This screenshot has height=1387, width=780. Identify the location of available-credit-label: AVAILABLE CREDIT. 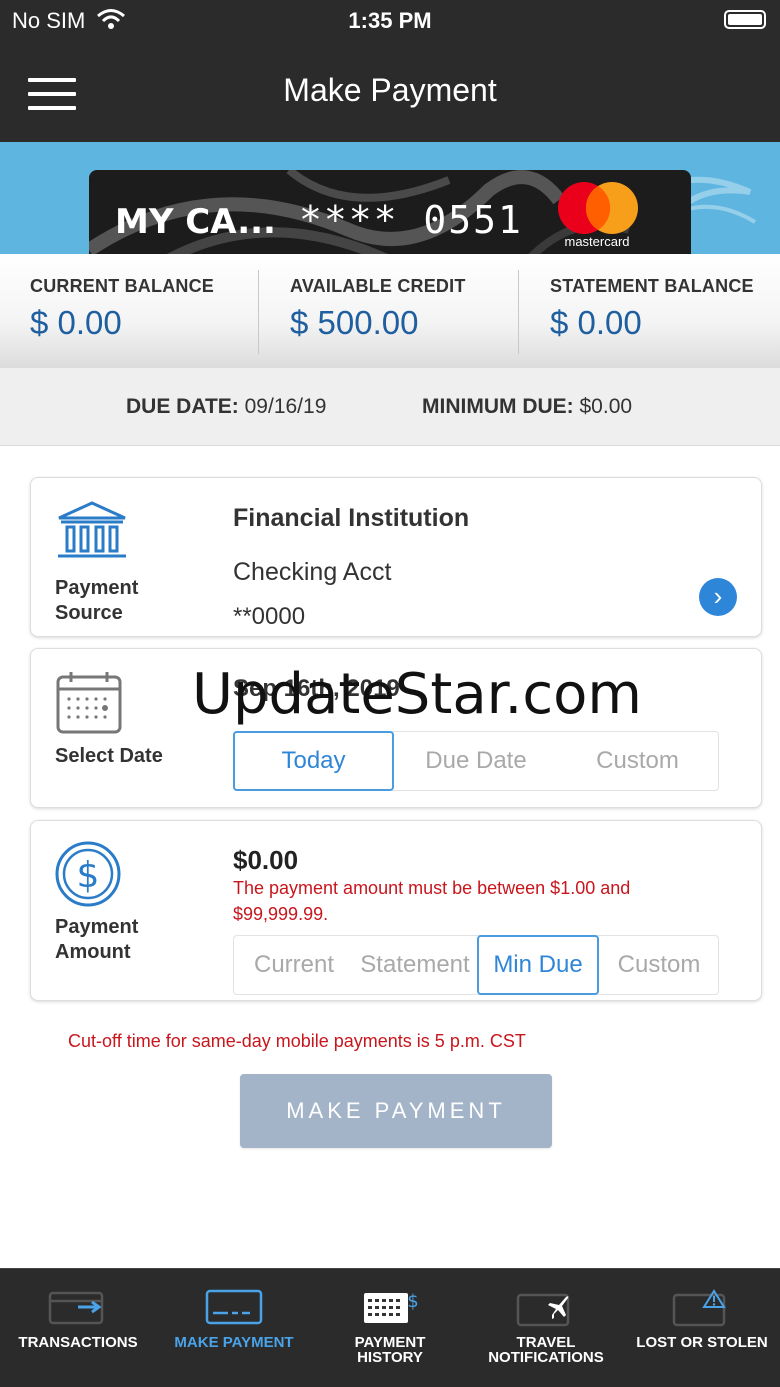
(378, 286).